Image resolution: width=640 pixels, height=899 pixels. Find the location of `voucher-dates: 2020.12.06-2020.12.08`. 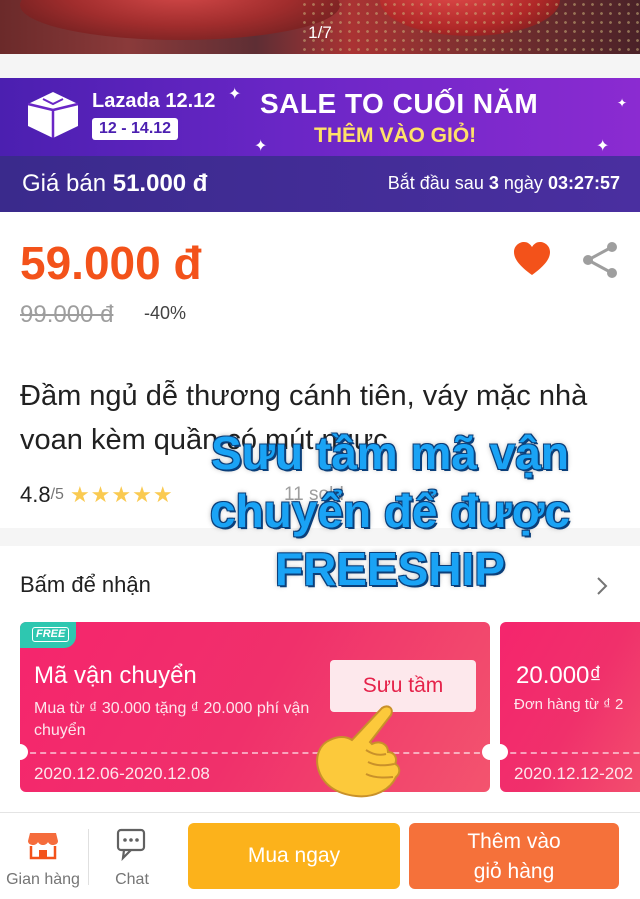

voucher-dates: 2020.12.06-2020.12.08 is located at coordinates (122, 773).